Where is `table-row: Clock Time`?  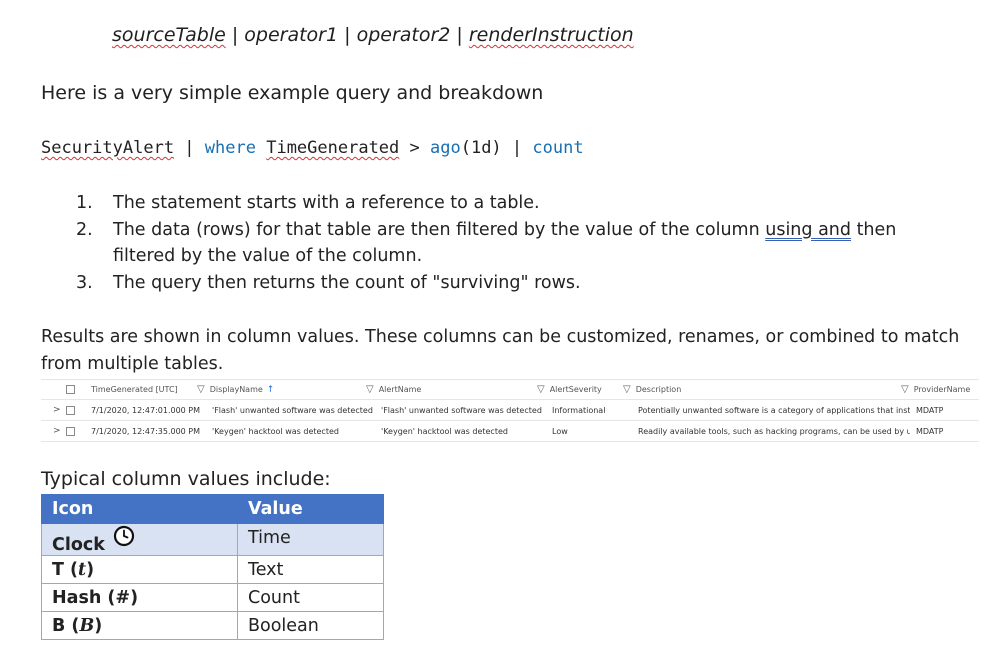
table-row: Clock Time is located at coordinates (212, 539).